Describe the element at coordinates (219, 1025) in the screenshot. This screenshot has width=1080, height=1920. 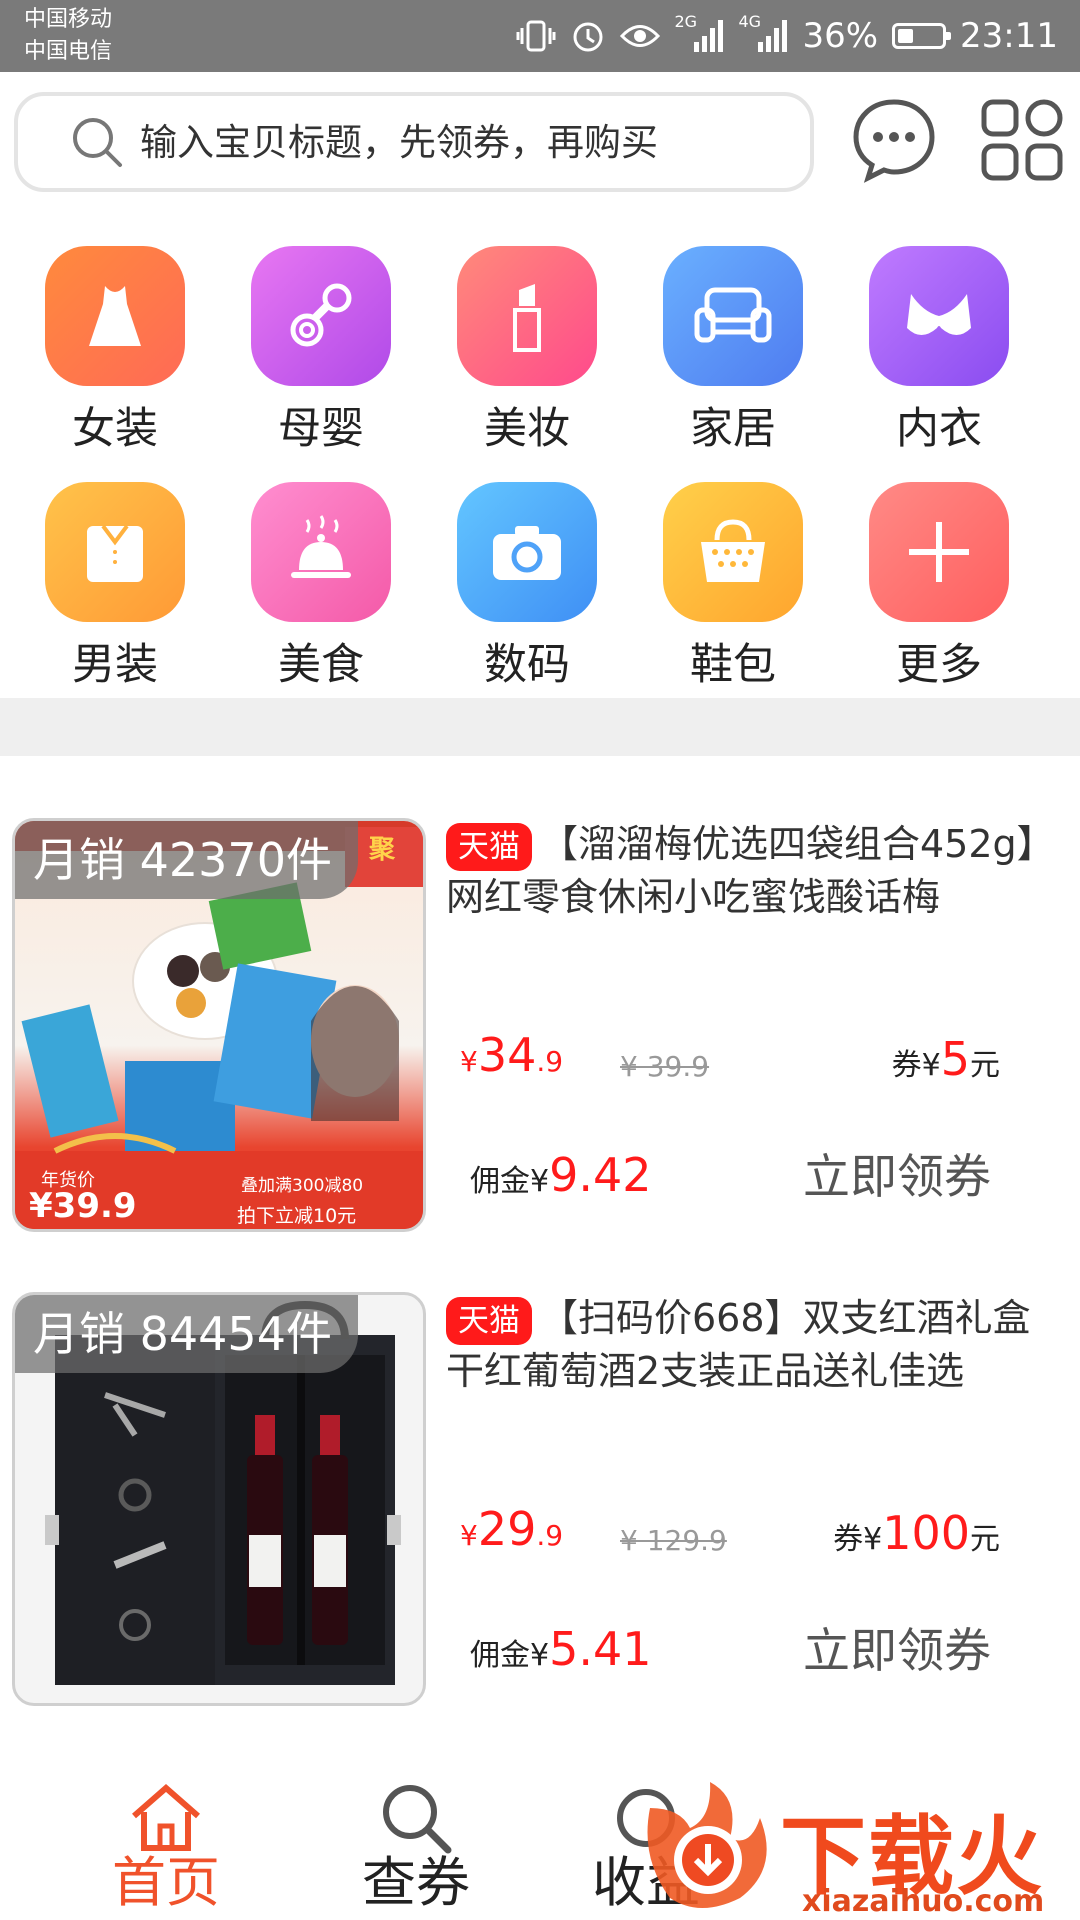
I see `product-image: 聚 年货价 ¥39.9 叠加满300减80 拍下立减10元 月销 42370件` at that location.